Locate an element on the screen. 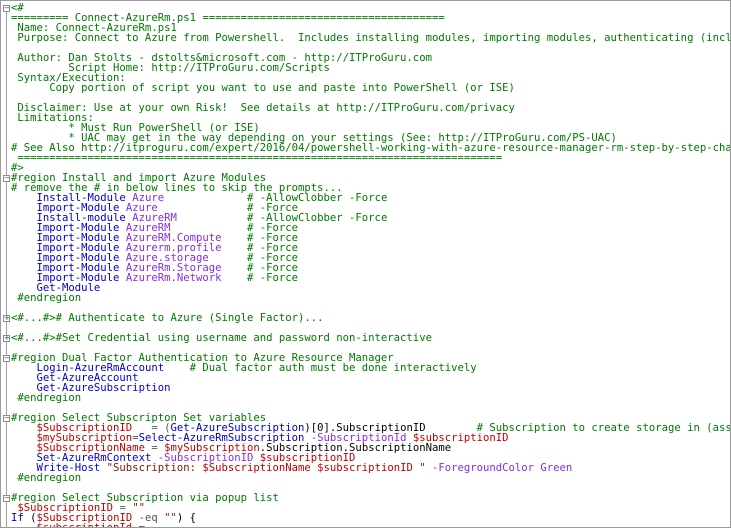 The width and height of the screenshot is (731, 528). code-token: $SubscriptionName $subscriptionID is located at coordinates (307, 468).